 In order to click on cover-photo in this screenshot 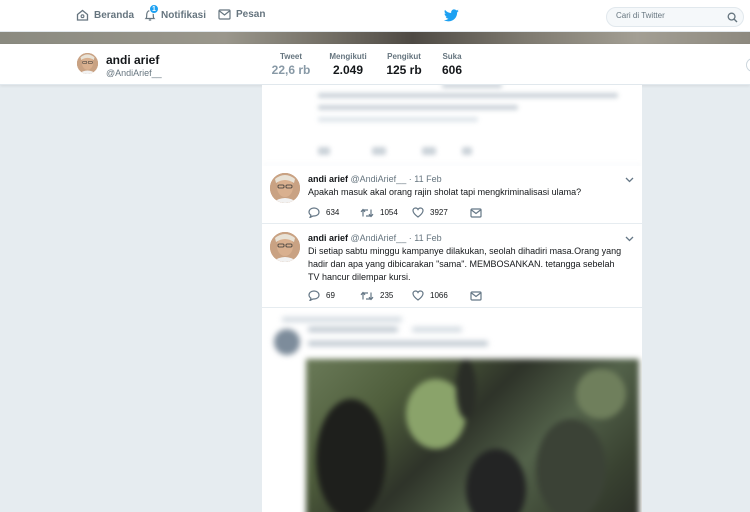, I will do `click(375, 38)`.